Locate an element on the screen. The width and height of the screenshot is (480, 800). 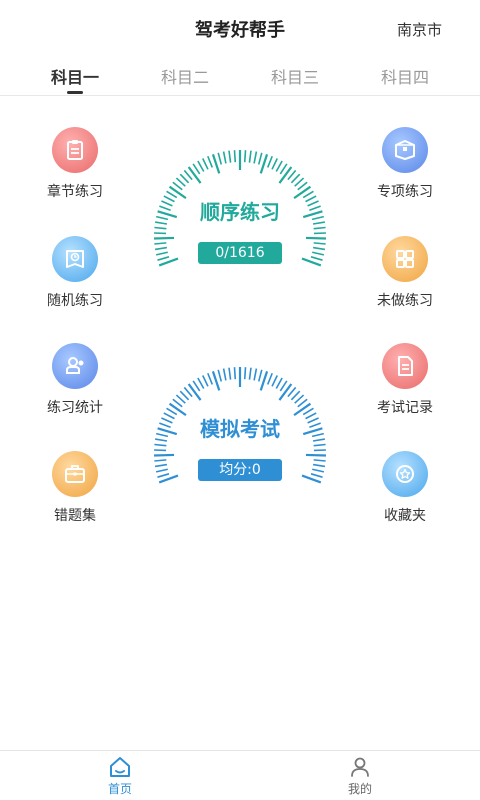
briefcase-icon is located at coordinates (75, 474).